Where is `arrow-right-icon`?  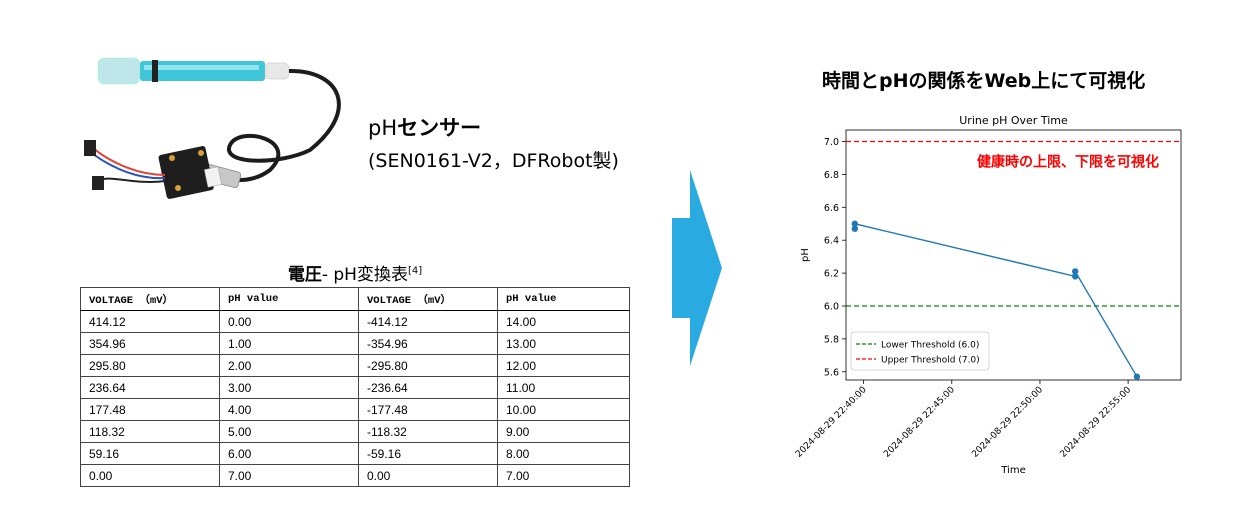
arrow-right-icon is located at coordinates (697, 268).